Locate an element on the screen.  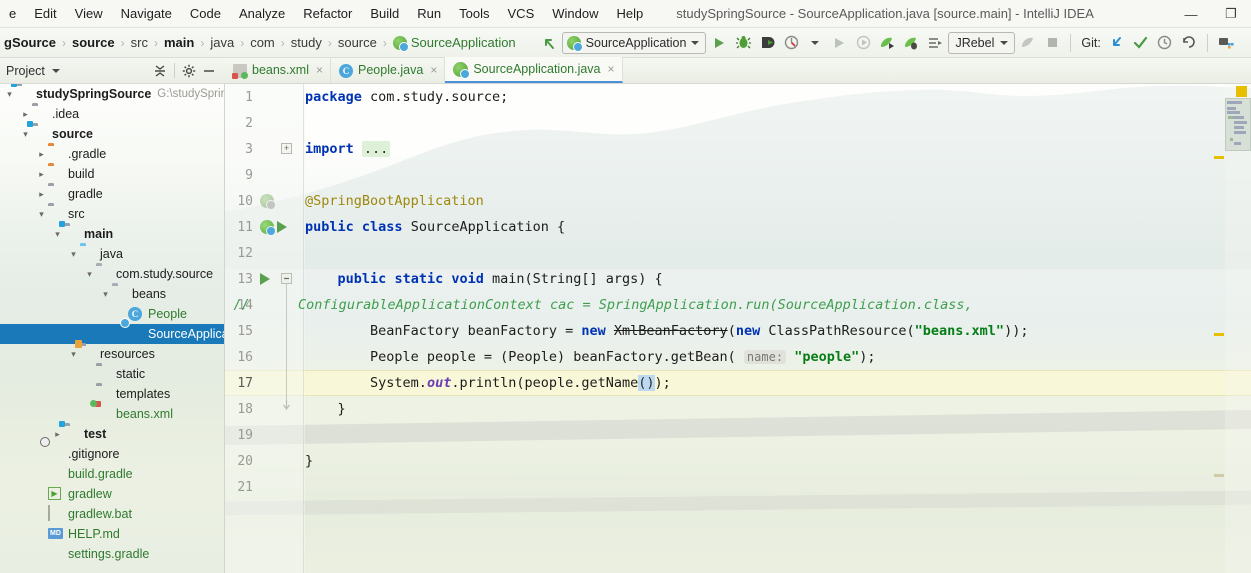
gutter-line-3: 3 is located at coordinates (265, 149).